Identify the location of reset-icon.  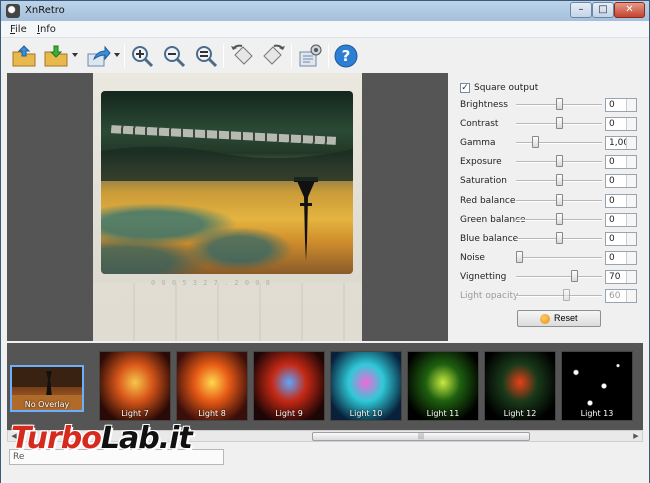
(545, 319).